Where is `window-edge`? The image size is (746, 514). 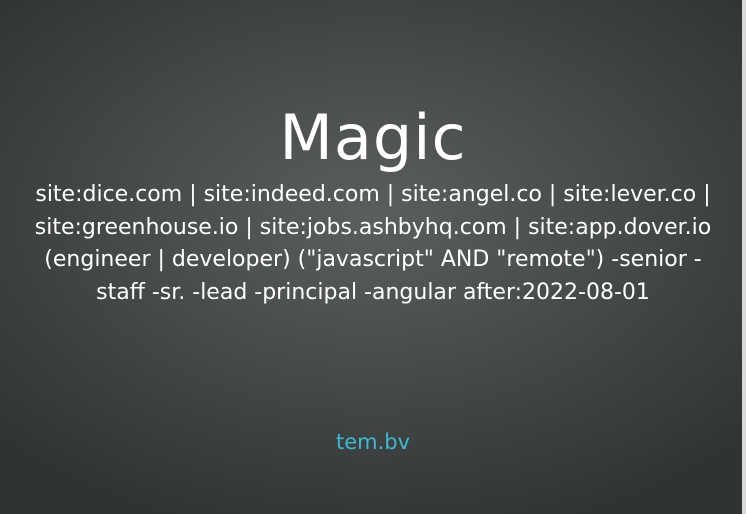 window-edge is located at coordinates (744, 257).